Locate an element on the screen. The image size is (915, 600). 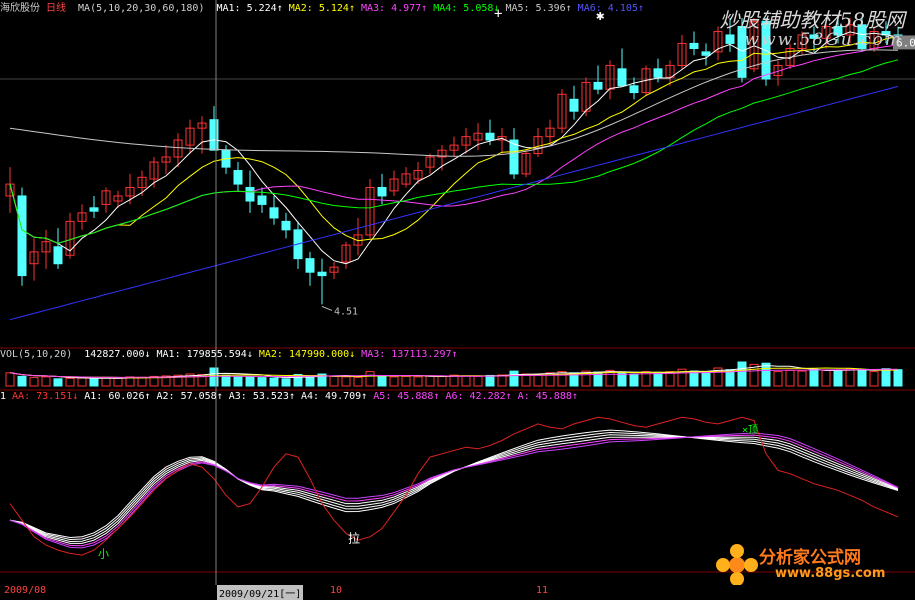
ma-value-3: MA4: 5.058↓ is located at coordinates (466, 8).